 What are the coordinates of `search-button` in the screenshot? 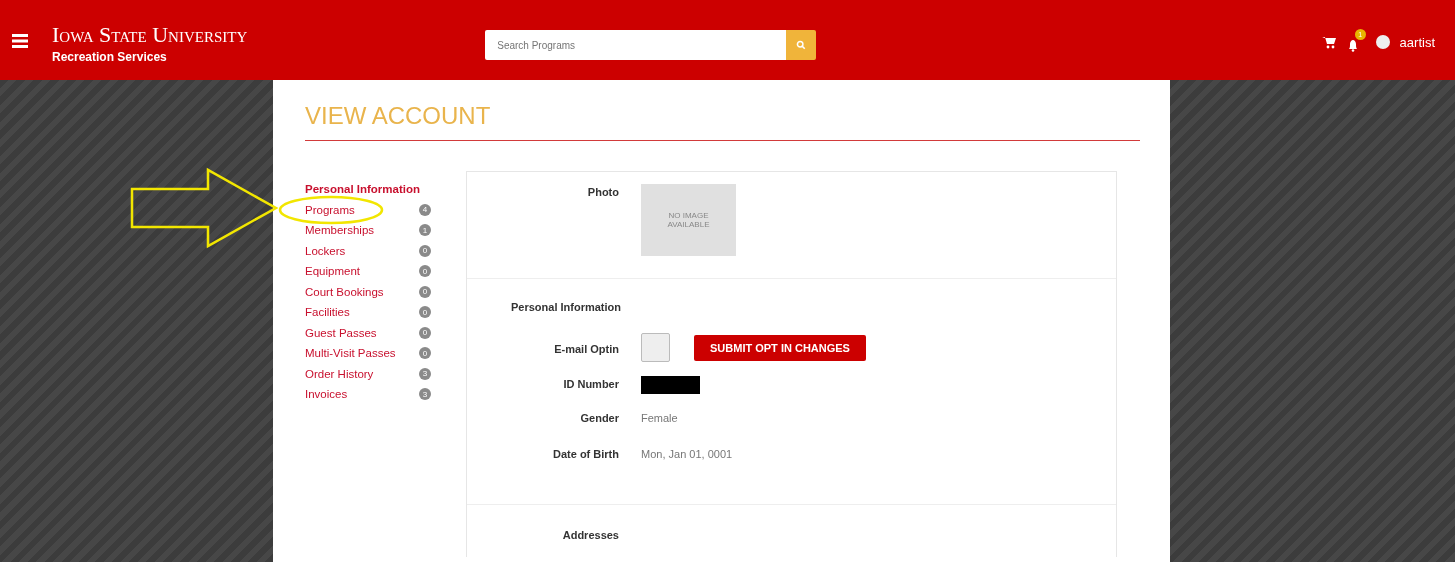 It's located at (801, 45).